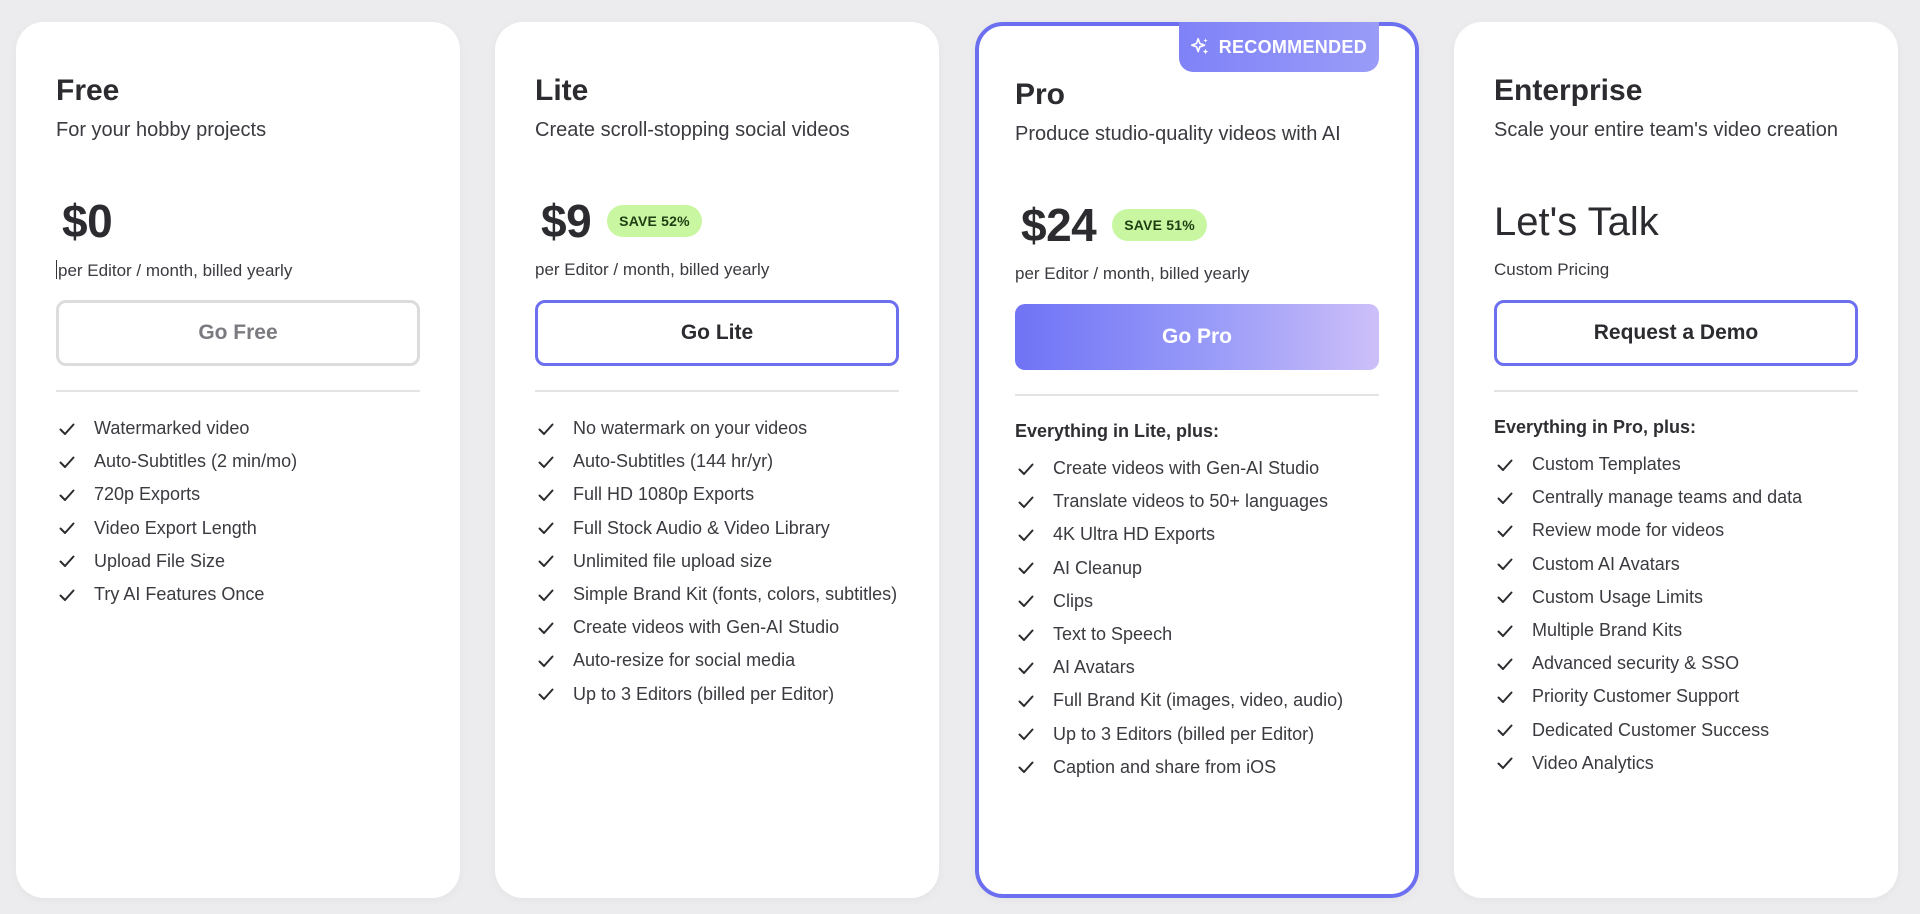 Image resolution: width=1920 pixels, height=914 pixels. I want to click on feature-item: Priority Customer Support, so click(1676, 696).